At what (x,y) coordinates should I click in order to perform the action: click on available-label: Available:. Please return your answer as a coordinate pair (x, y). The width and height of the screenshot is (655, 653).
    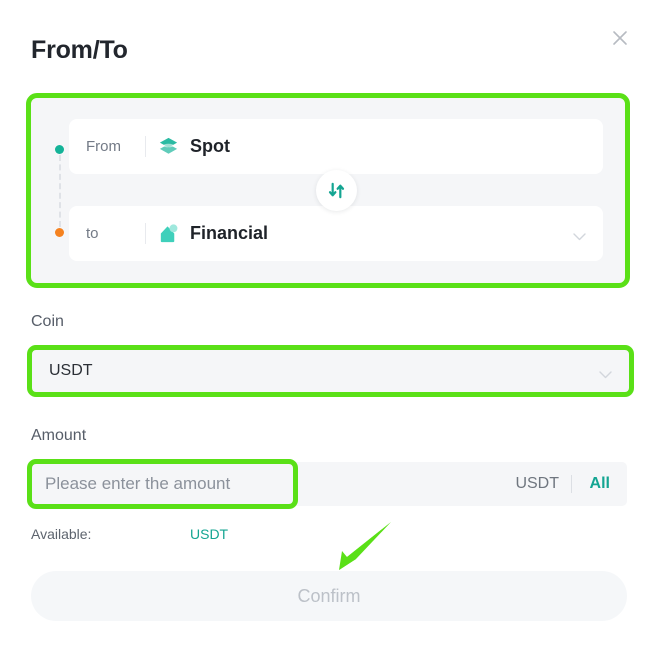
    Looking at the image, I should click on (61, 534).